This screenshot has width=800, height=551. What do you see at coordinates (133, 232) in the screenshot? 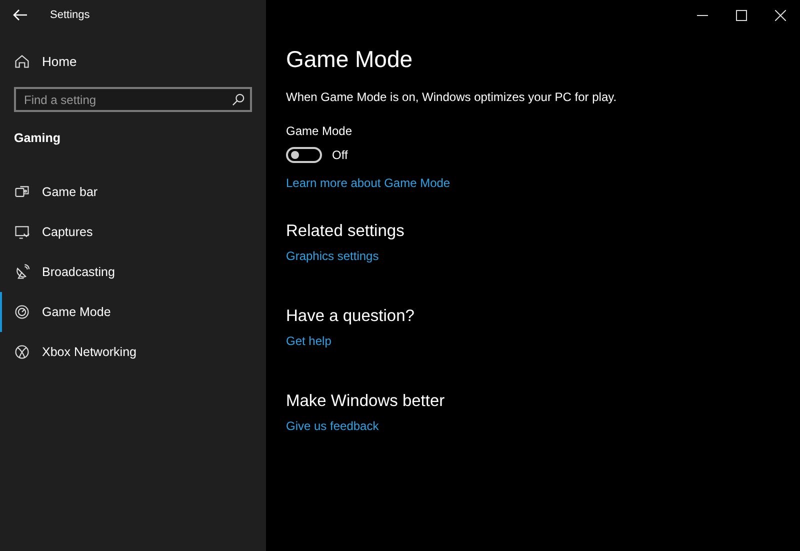
I see `nav-item: Captures` at bounding box center [133, 232].